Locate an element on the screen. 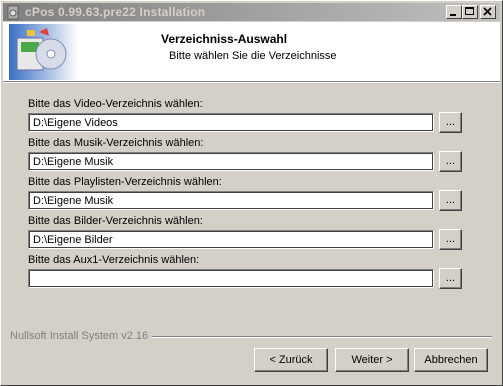 Image resolution: width=503 pixels, height=386 pixels. aux1-dir-label: Bitte das Aux1-Verzeichnis wählen: is located at coordinates (114, 260).